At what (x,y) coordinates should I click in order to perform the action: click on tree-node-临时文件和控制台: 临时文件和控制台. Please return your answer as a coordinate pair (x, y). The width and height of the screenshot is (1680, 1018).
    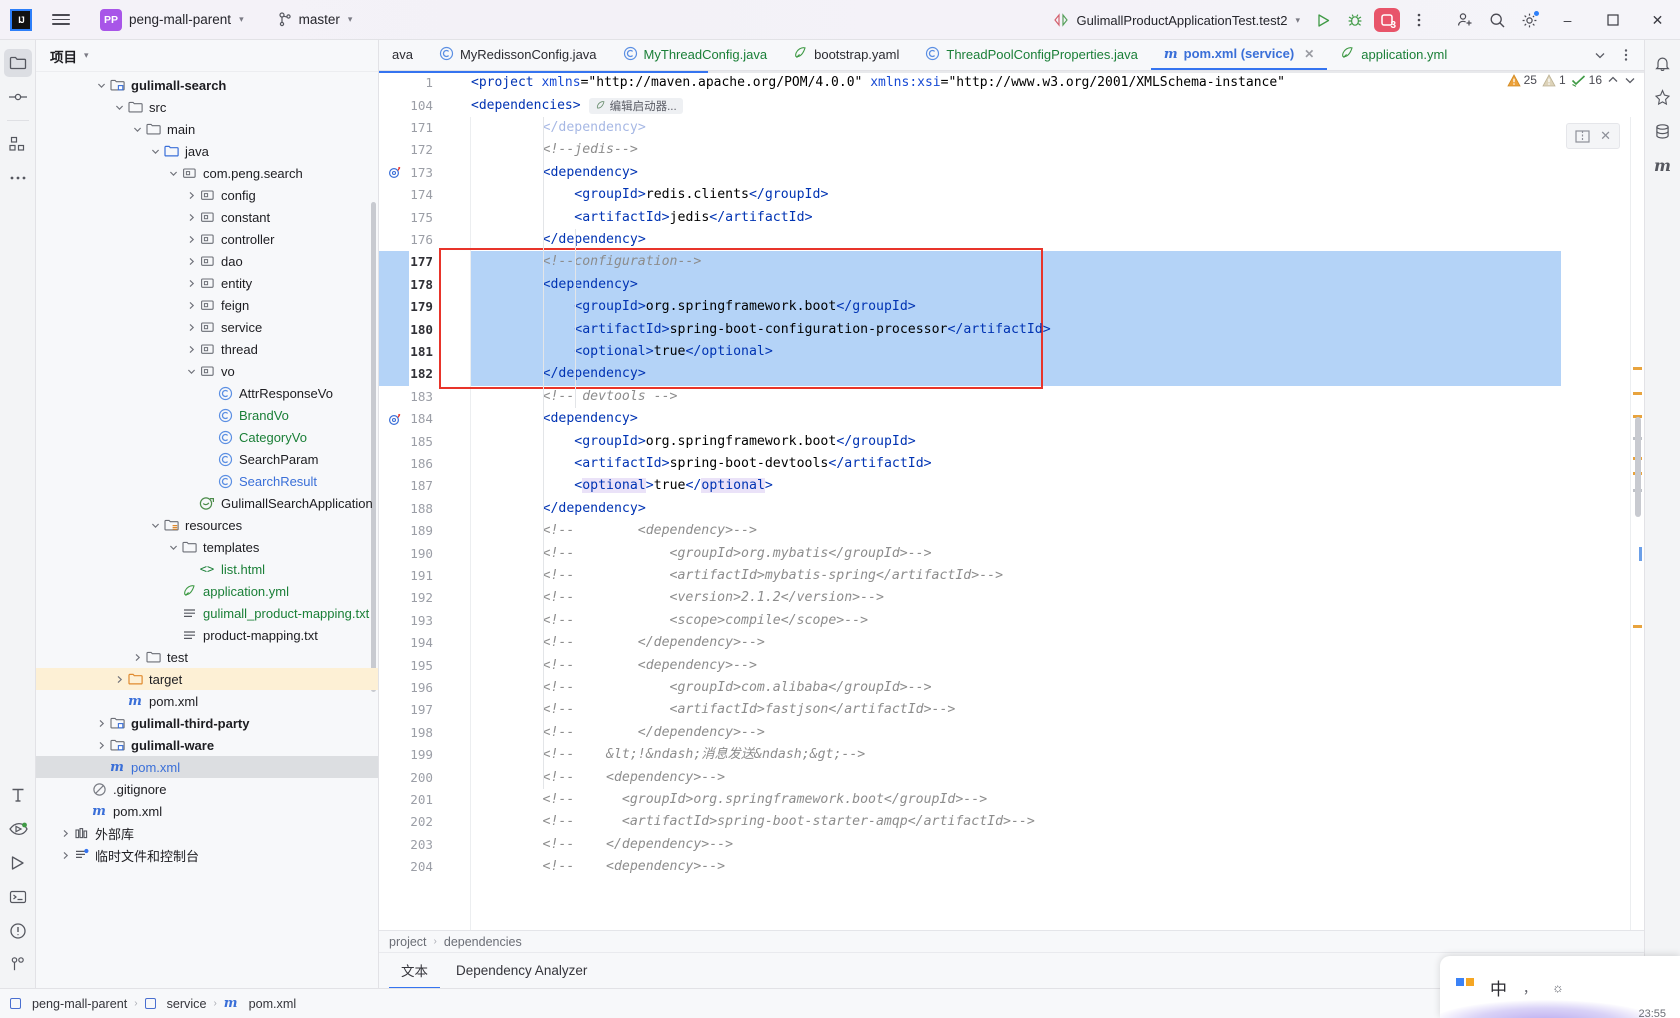
    Looking at the image, I should click on (207, 855).